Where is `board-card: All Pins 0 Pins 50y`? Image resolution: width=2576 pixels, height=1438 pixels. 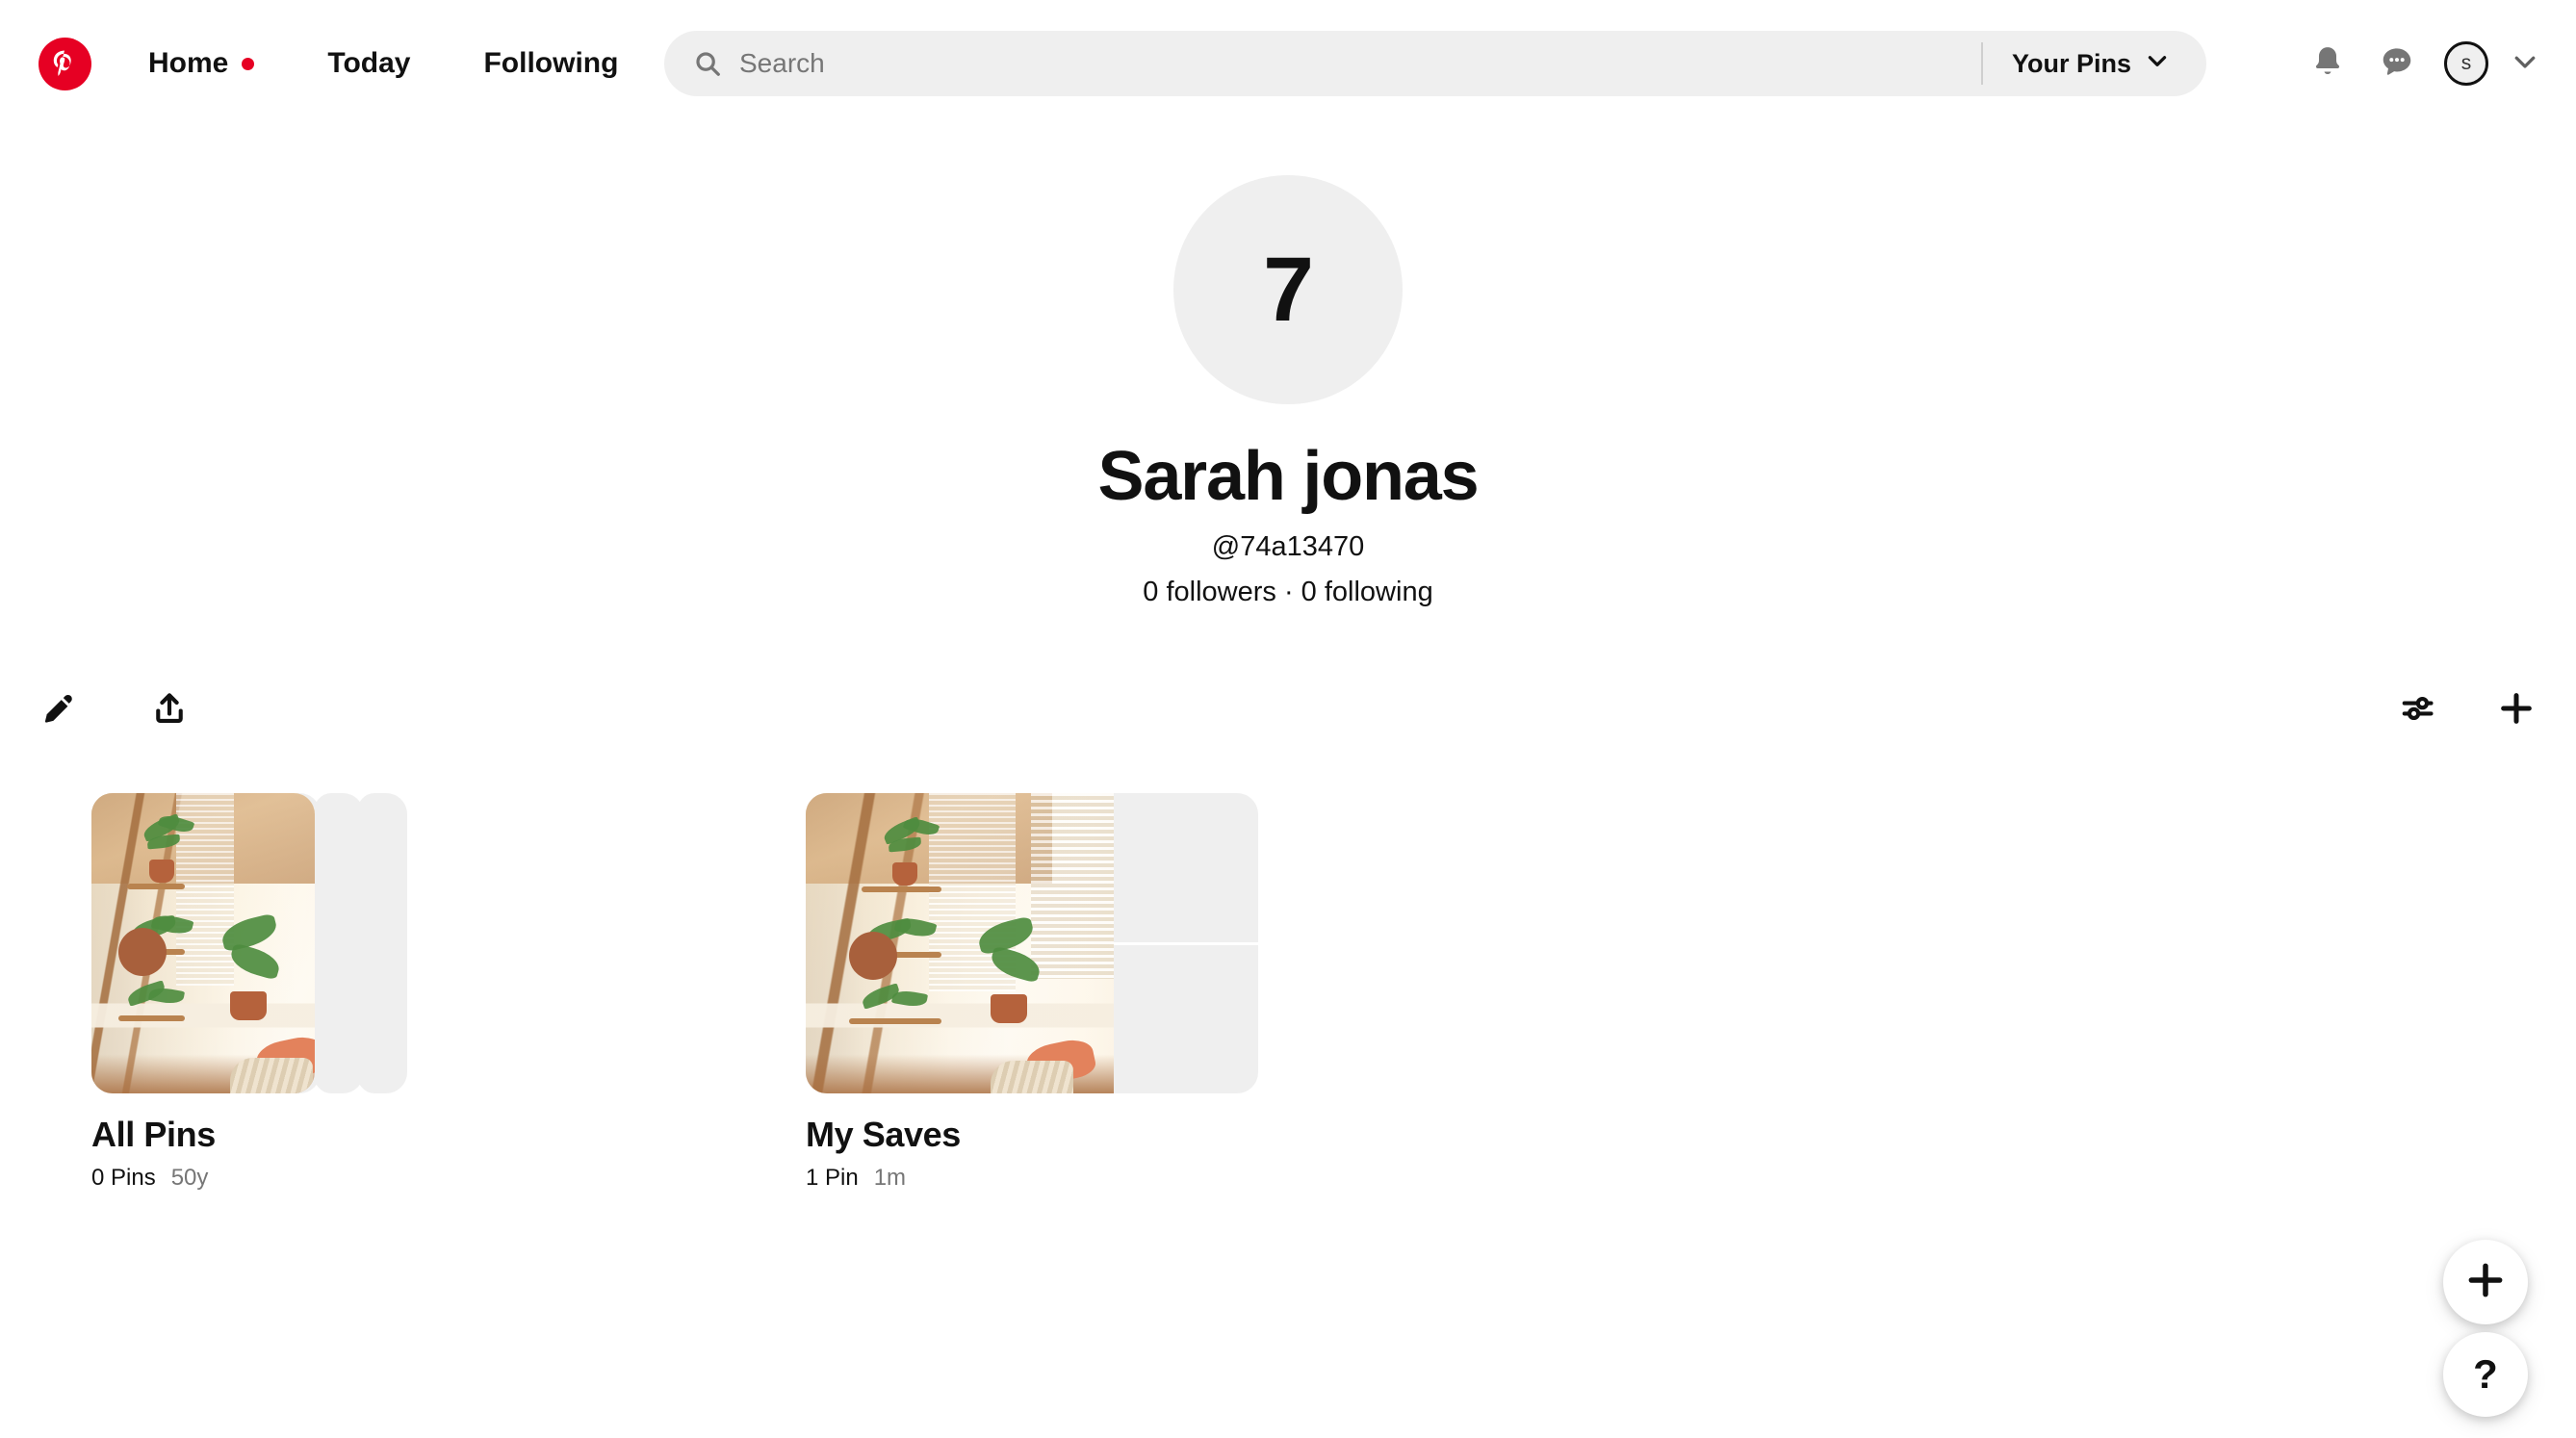
board-card: All Pins 0 Pins 50y is located at coordinates (317, 992).